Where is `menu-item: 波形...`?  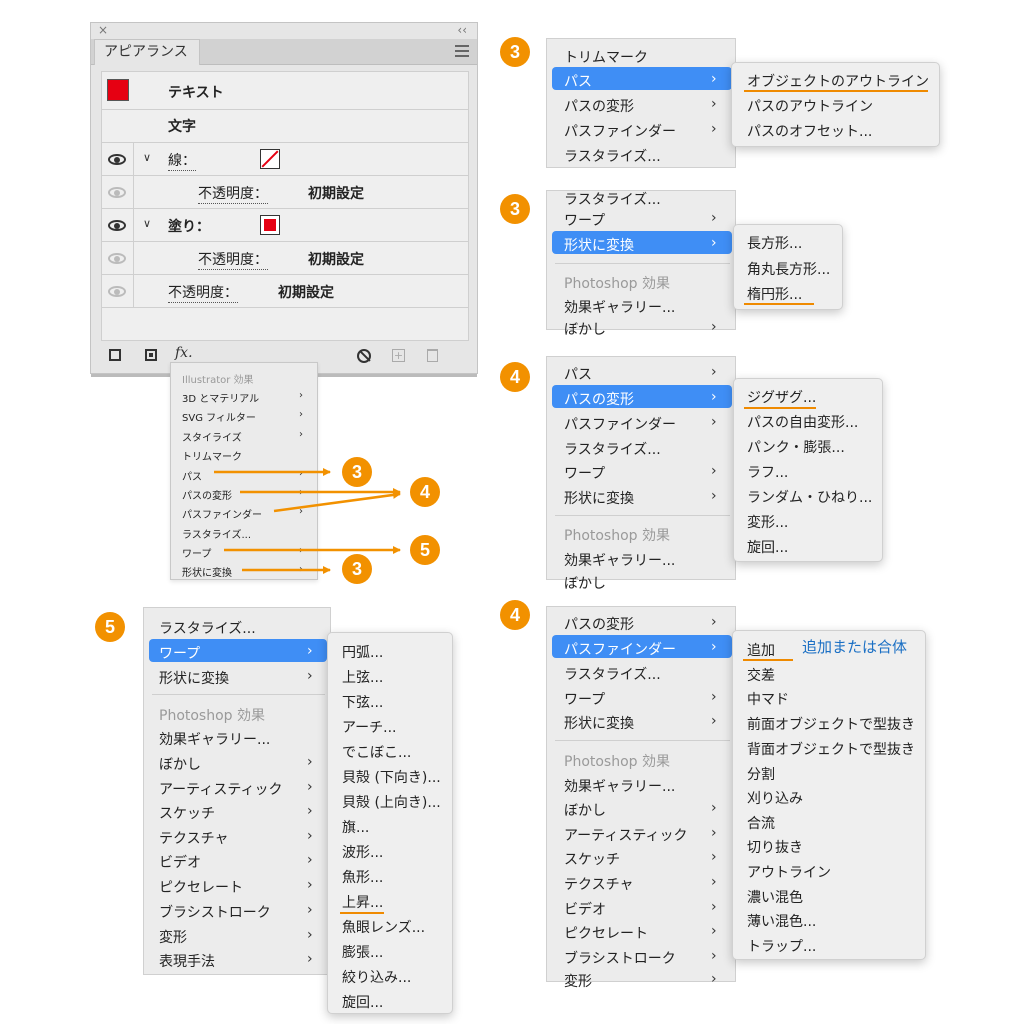
menu-item: 波形... is located at coordinates (362, 852).